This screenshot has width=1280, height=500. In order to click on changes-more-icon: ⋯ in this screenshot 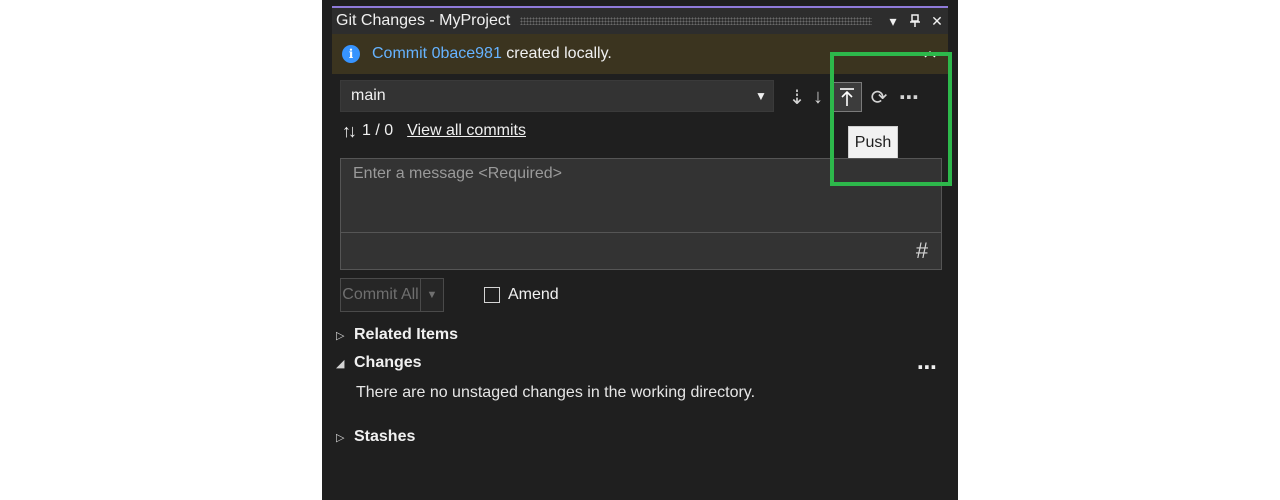, I will do `click(927, 367)`.